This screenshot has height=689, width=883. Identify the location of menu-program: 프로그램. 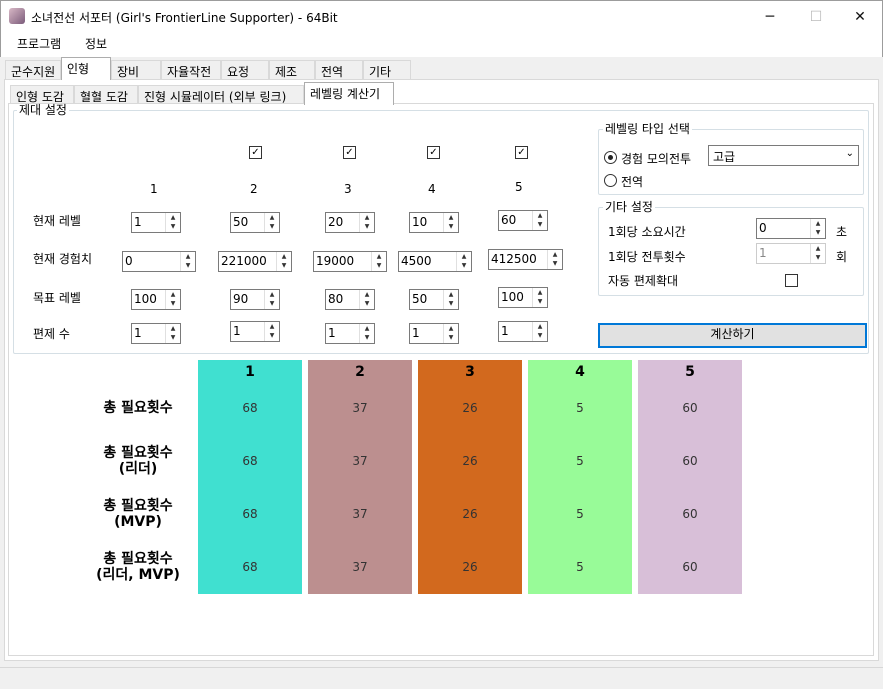
(39, 43).